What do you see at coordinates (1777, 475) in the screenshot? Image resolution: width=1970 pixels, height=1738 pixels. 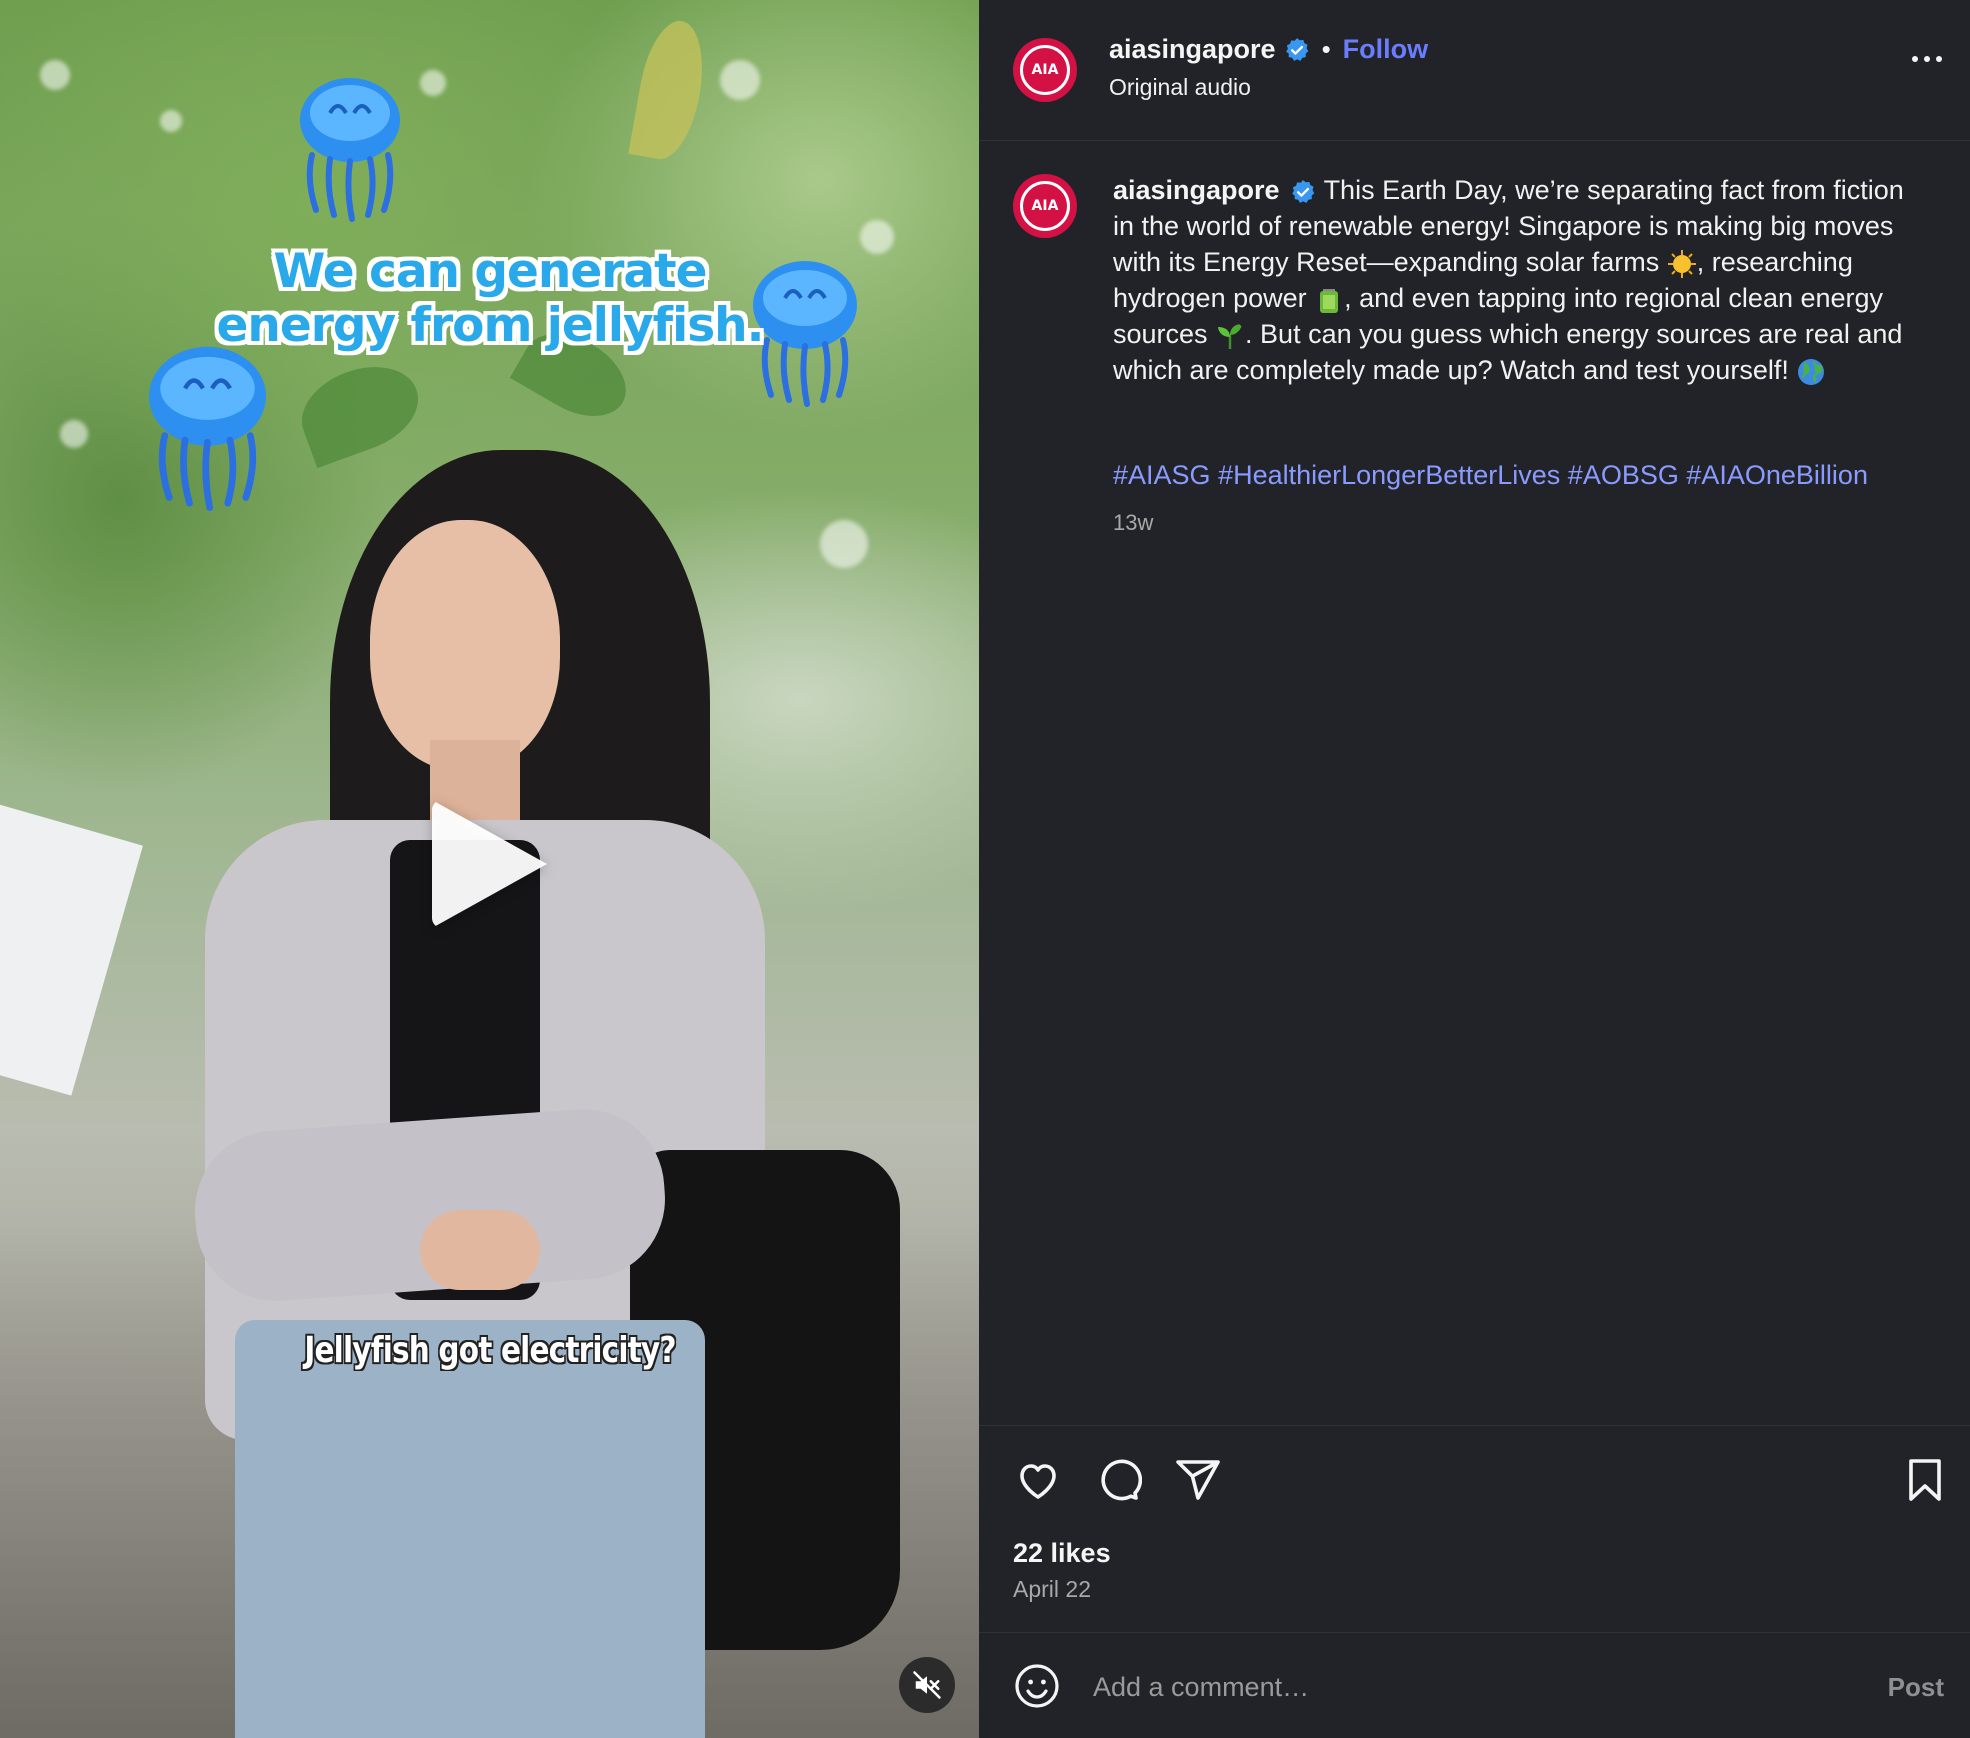 I see `hashtag-link: #AIAOneBillion` at bounding box center [1777, 475].